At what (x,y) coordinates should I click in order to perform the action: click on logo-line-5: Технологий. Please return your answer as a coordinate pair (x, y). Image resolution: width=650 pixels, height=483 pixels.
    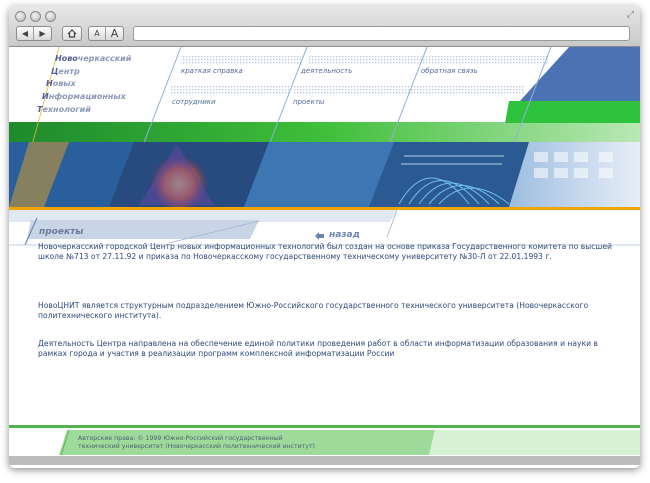
    Looking at the image, I should click on (64, 109).